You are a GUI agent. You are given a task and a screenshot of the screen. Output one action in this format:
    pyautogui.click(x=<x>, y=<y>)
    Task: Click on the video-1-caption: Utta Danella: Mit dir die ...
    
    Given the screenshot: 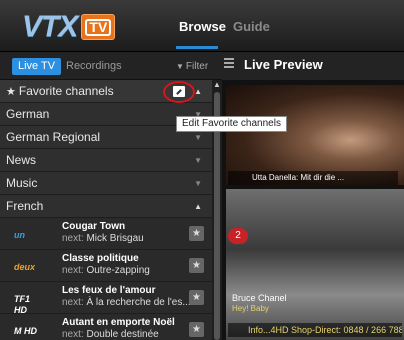 What is the action you would take?
    pyautogui.click(x=313, y=178)
    